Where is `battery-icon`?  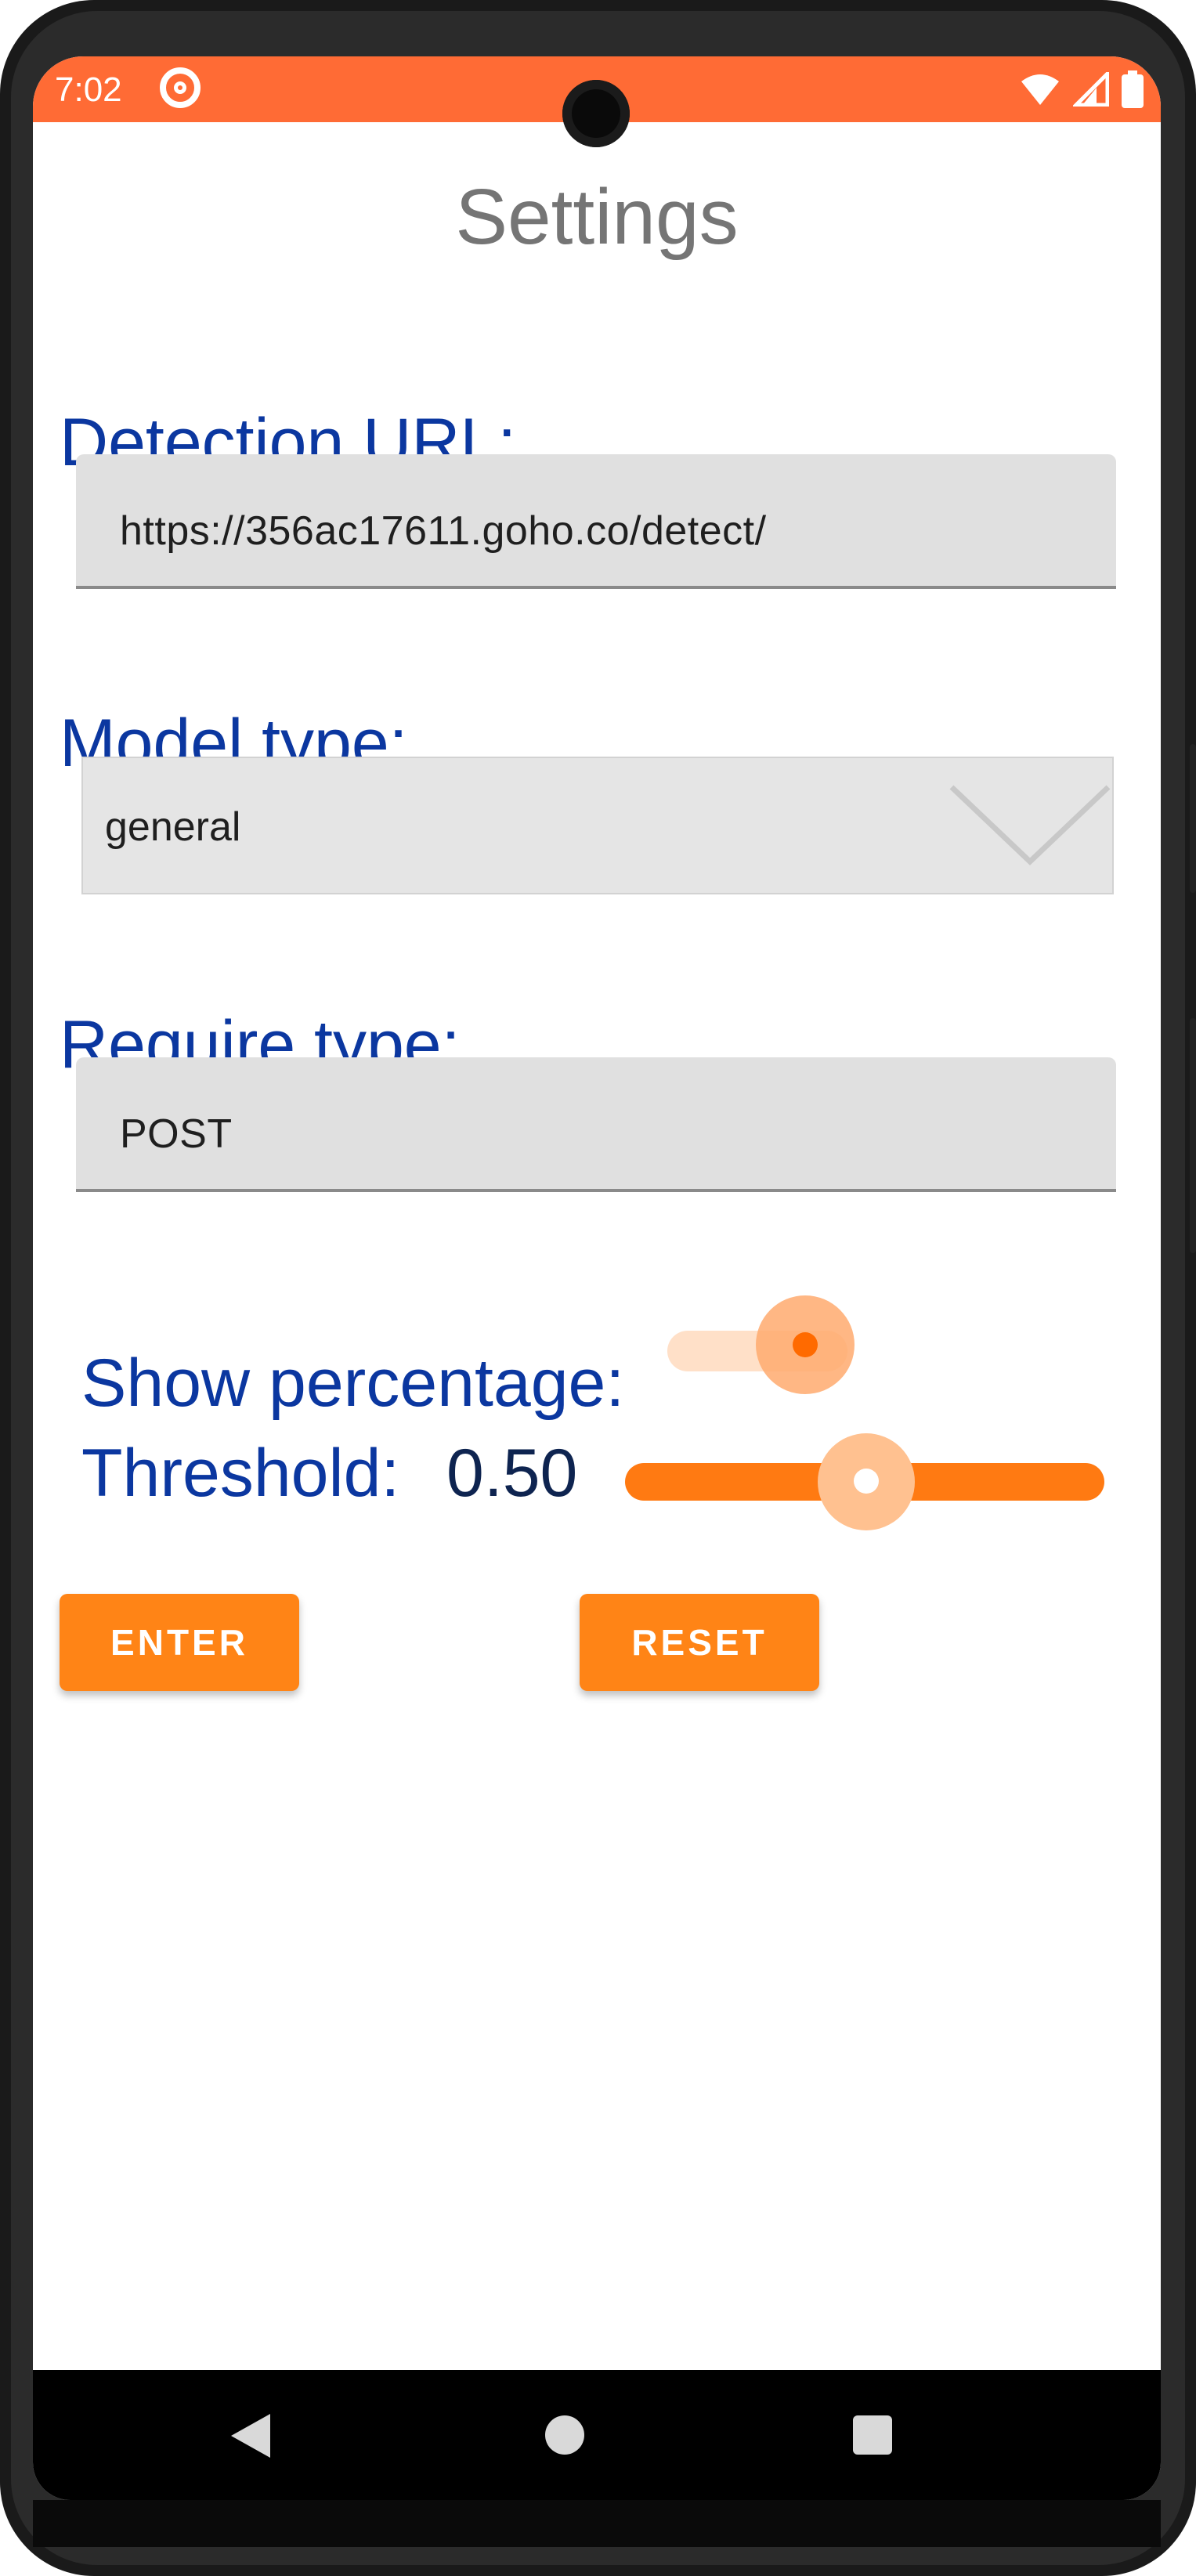
battery-icon is located at coordinates (1133, 89).